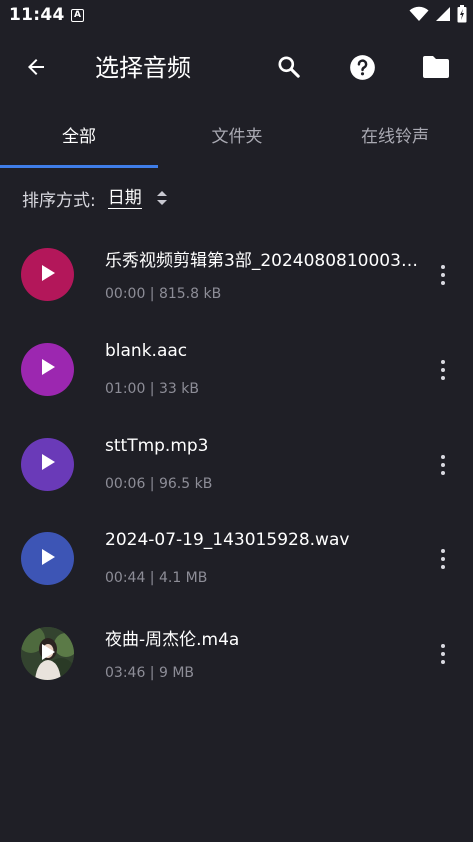  I want to click on file-name: sttTmp.mp3, so click(157, 445).